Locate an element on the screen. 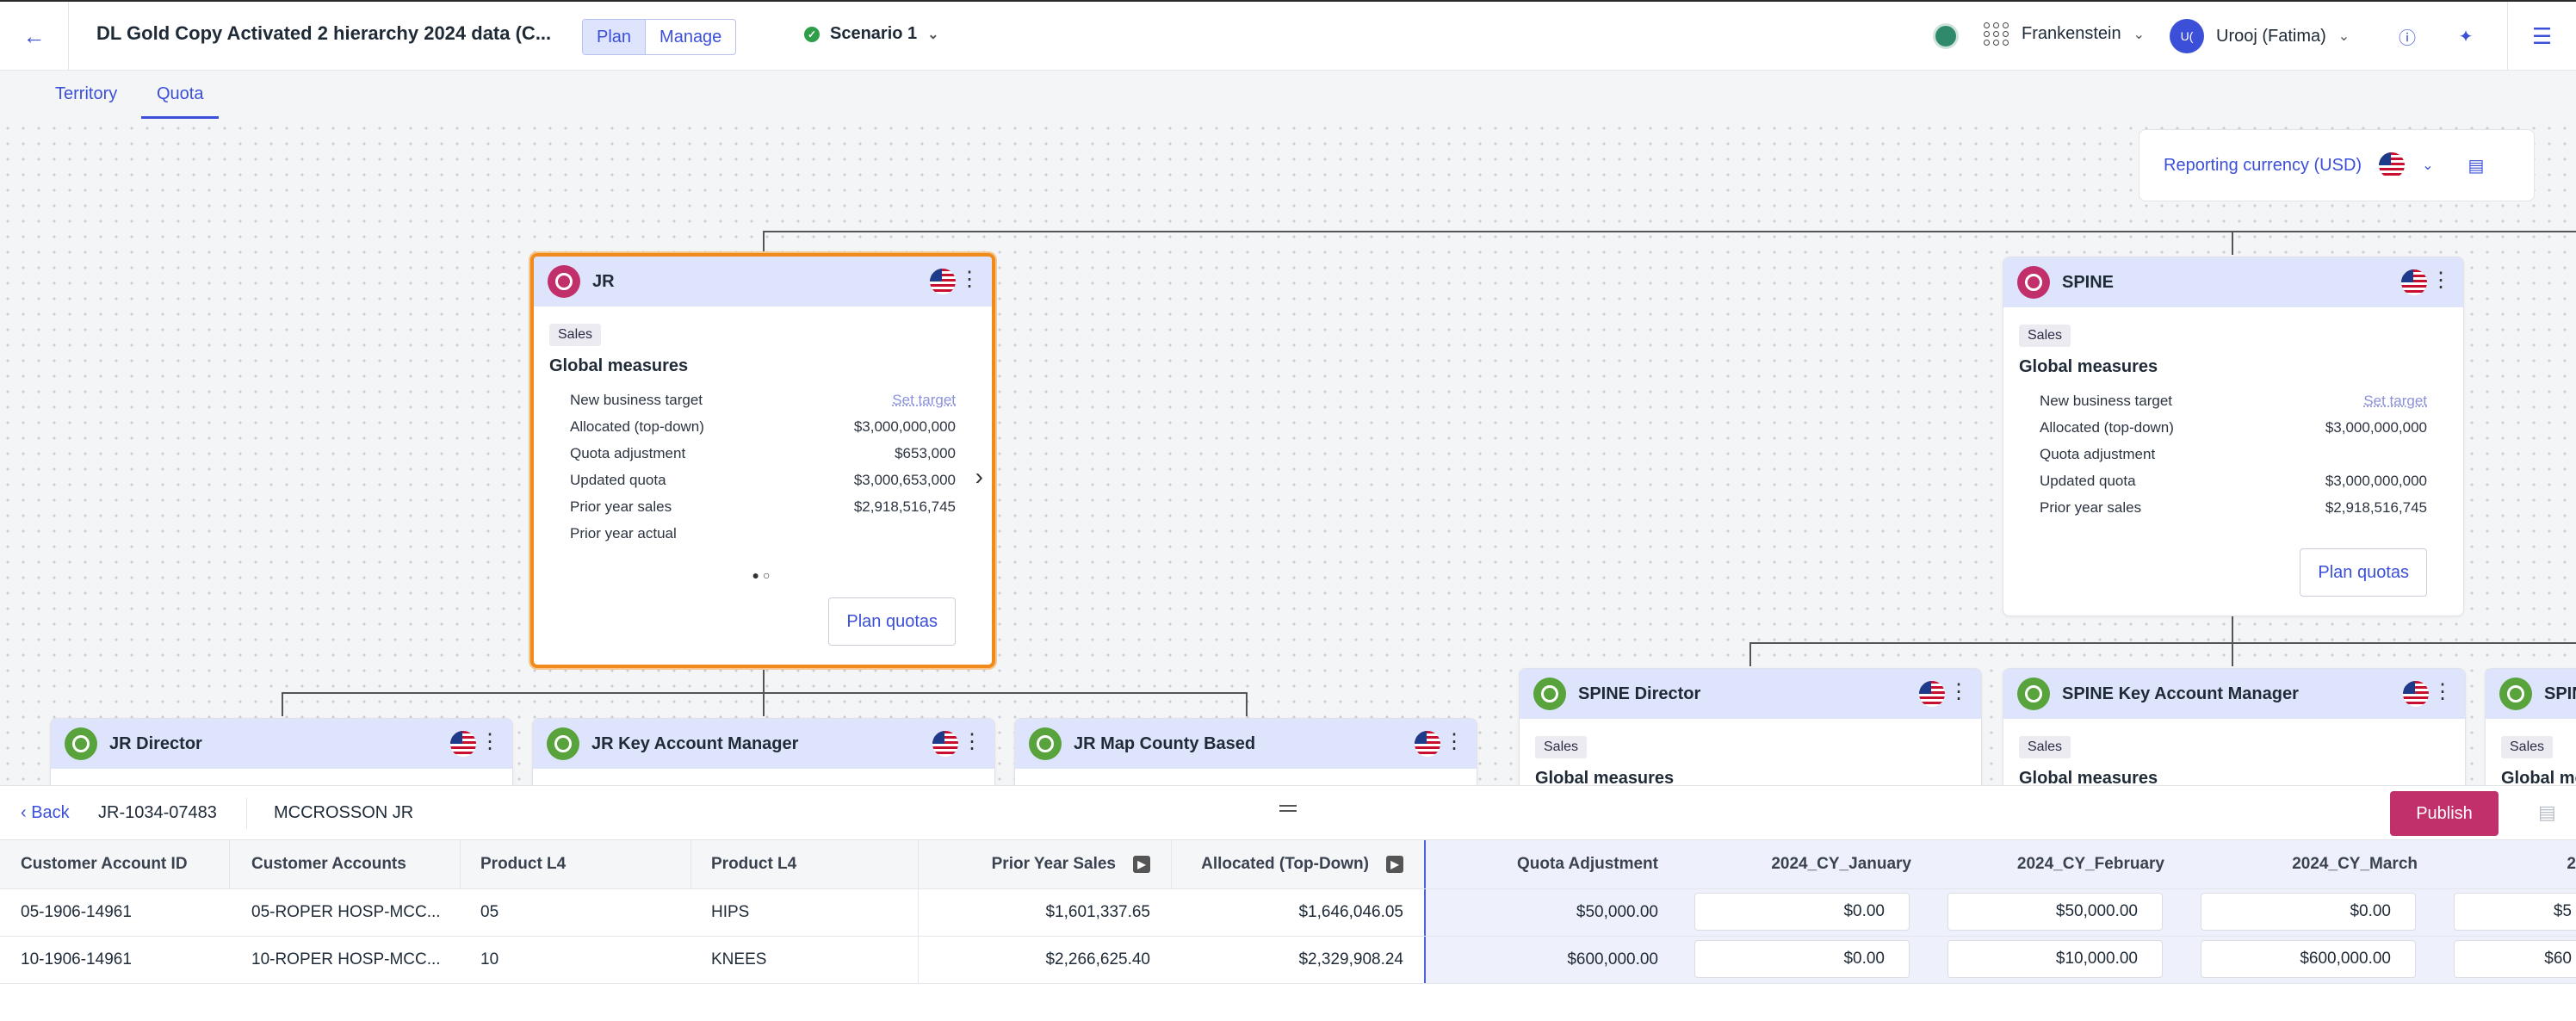 This screenshot has height=1021, width=2576. scenario-selector: ✓ Scenario 1 ⌄ is located at coordinates (872, 34).